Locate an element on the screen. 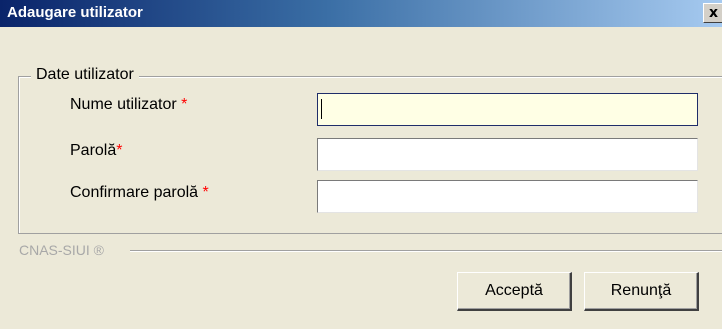 Image resolution: width=722 pixels, height=329 pixels. password-label: Parolă* is located at coordinates (96, 150).